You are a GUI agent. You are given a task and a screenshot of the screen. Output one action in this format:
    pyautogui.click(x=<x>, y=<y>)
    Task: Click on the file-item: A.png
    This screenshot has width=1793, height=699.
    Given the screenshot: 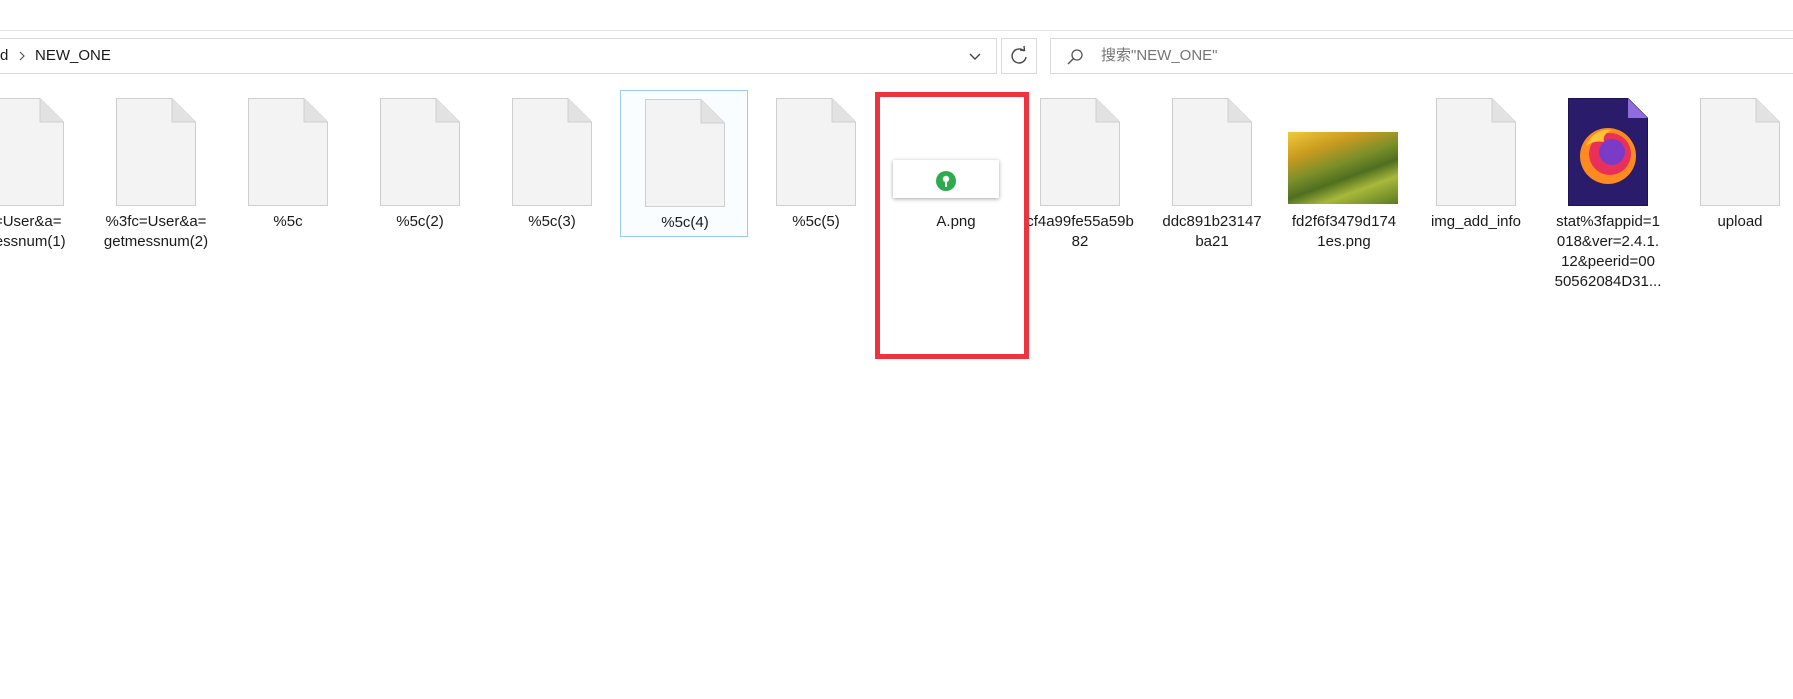 What is the action you would take?
    pyautogui.click(x=956, y=165)
    